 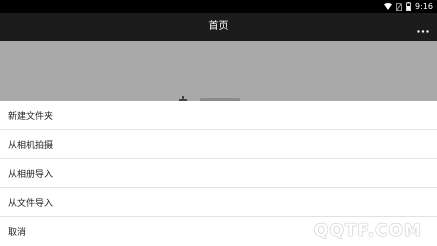 I want to click on battery-icon, so click(x=409, y=6).